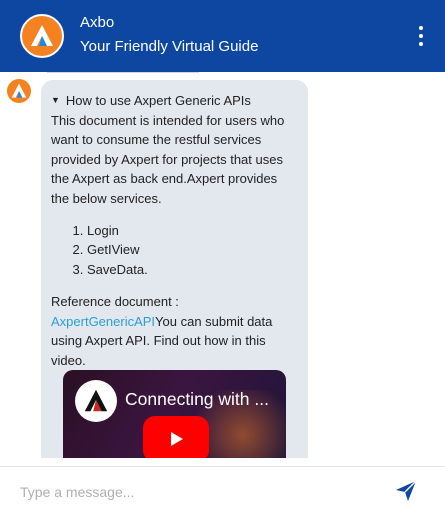 Image resolution: width=445 pixels, height=516 pixels. What do you see at coordinates (169, 36) in the screenshot?
I see `header-titles: Axbo Your Friendly Virtual Guide` at bounding box center [169, 36].